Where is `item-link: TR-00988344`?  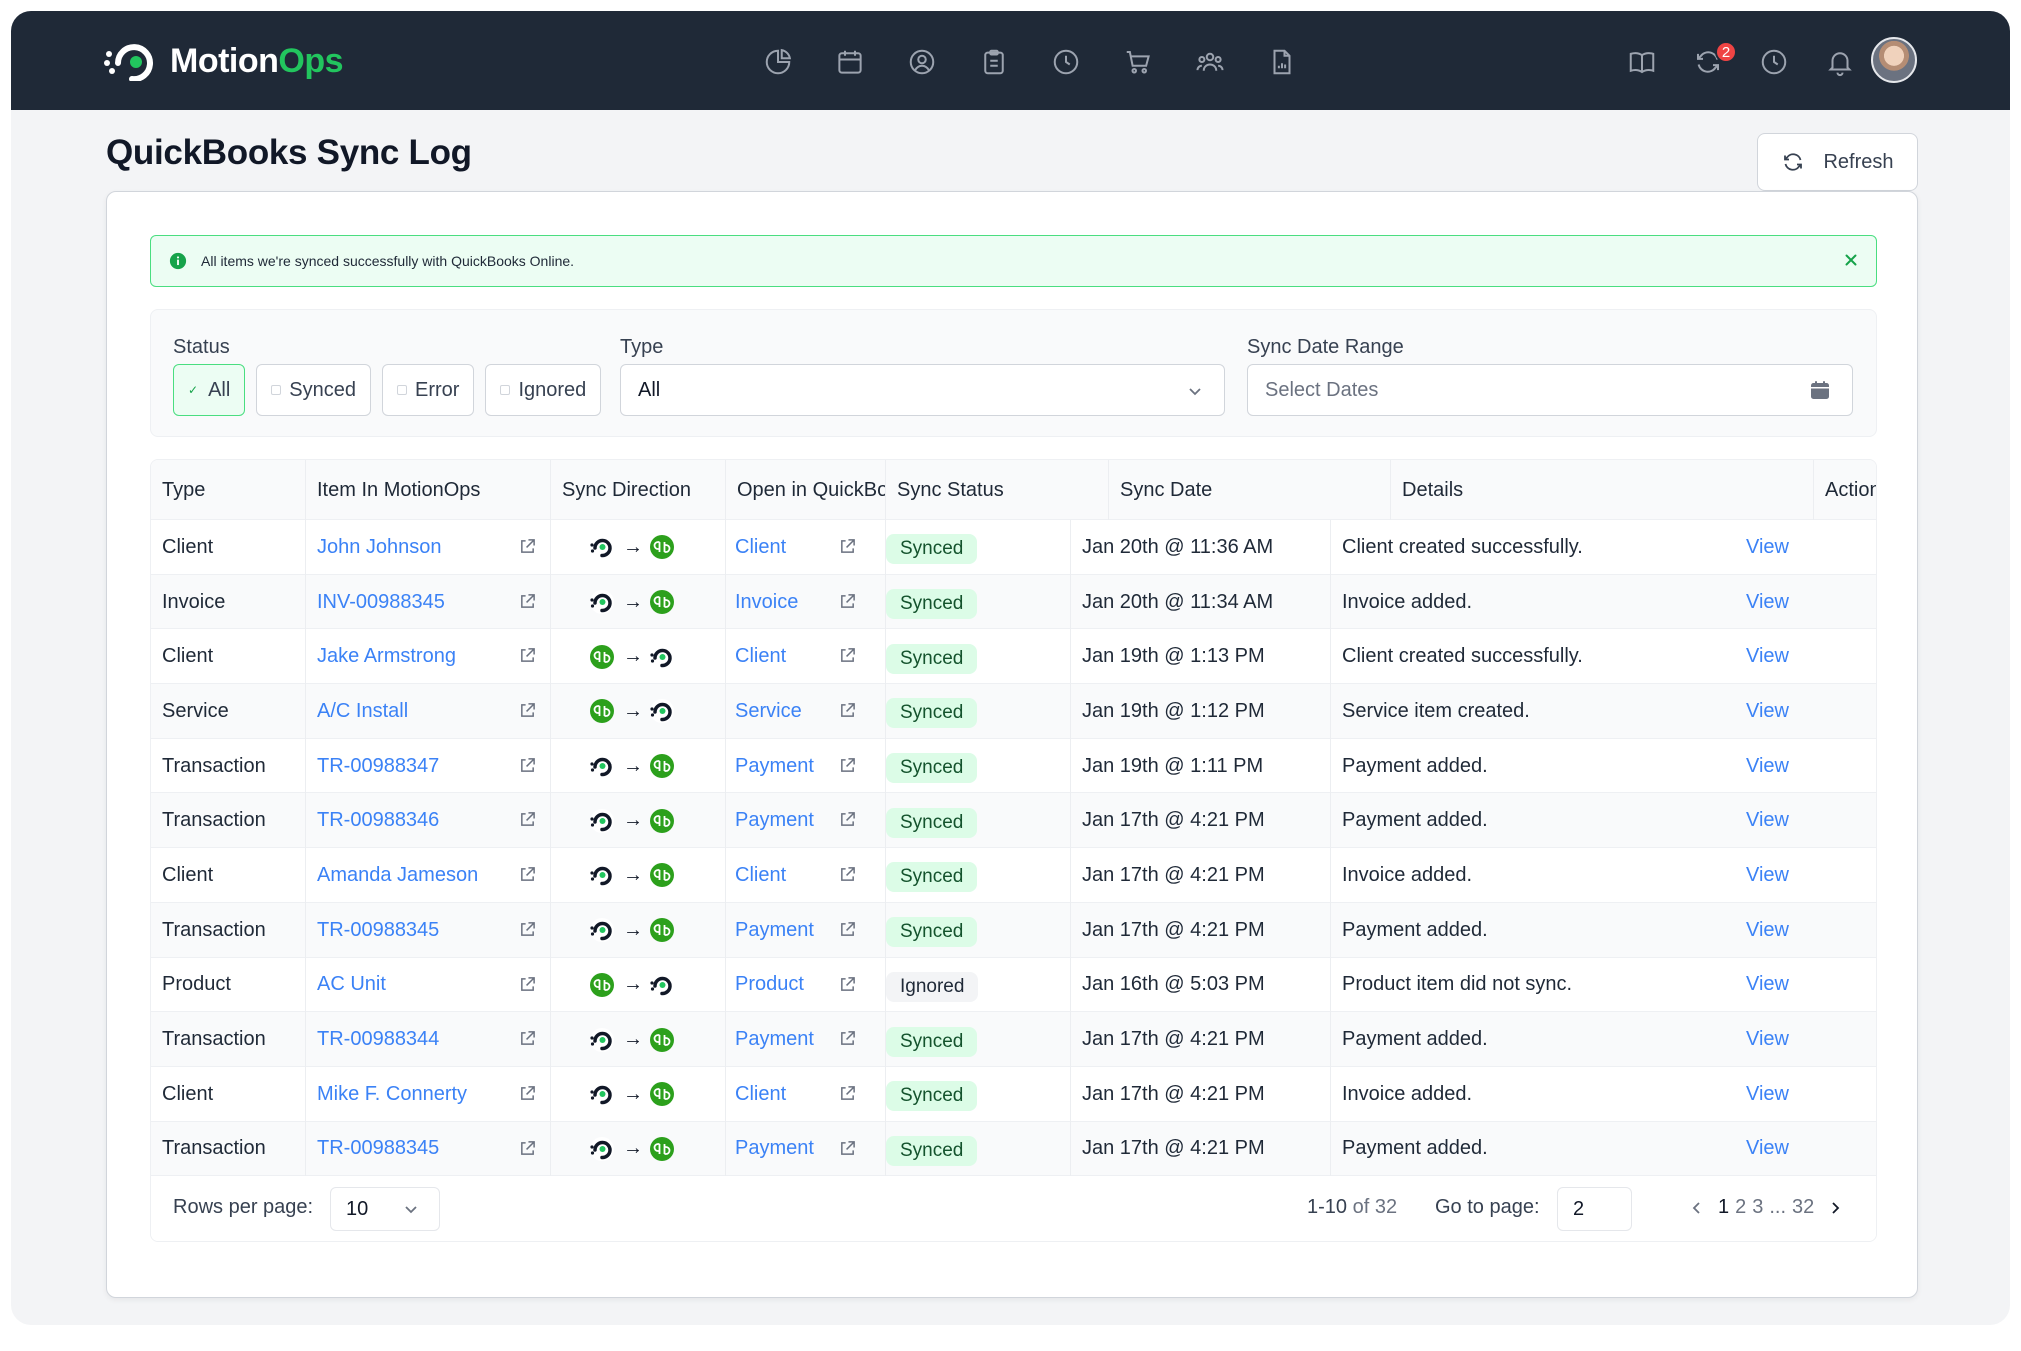
item-link: TR-00988344 is located at coordinates (378, 1039).